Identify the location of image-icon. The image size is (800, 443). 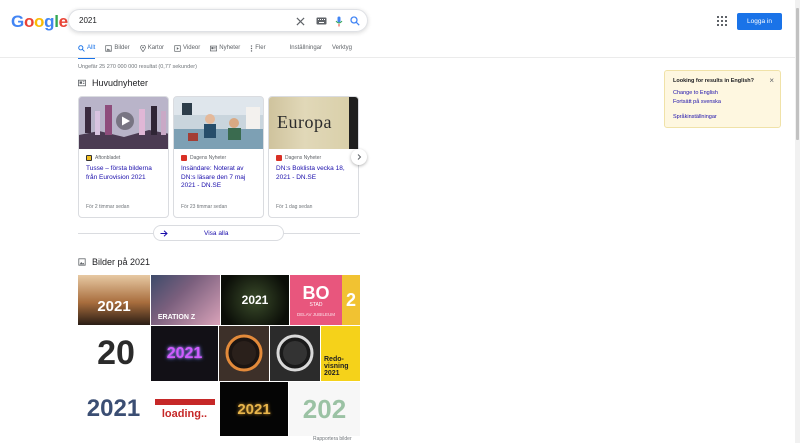
(108, 48).